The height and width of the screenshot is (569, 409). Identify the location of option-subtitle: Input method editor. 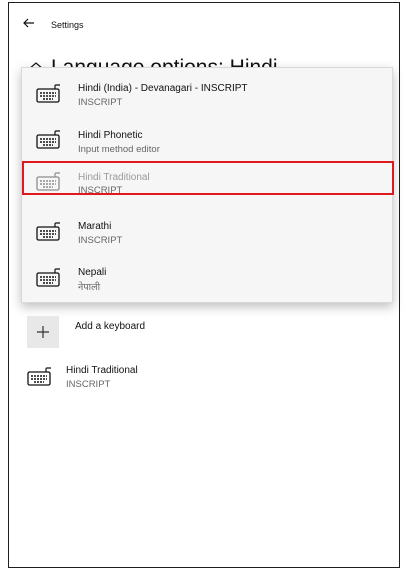
(119, 149).